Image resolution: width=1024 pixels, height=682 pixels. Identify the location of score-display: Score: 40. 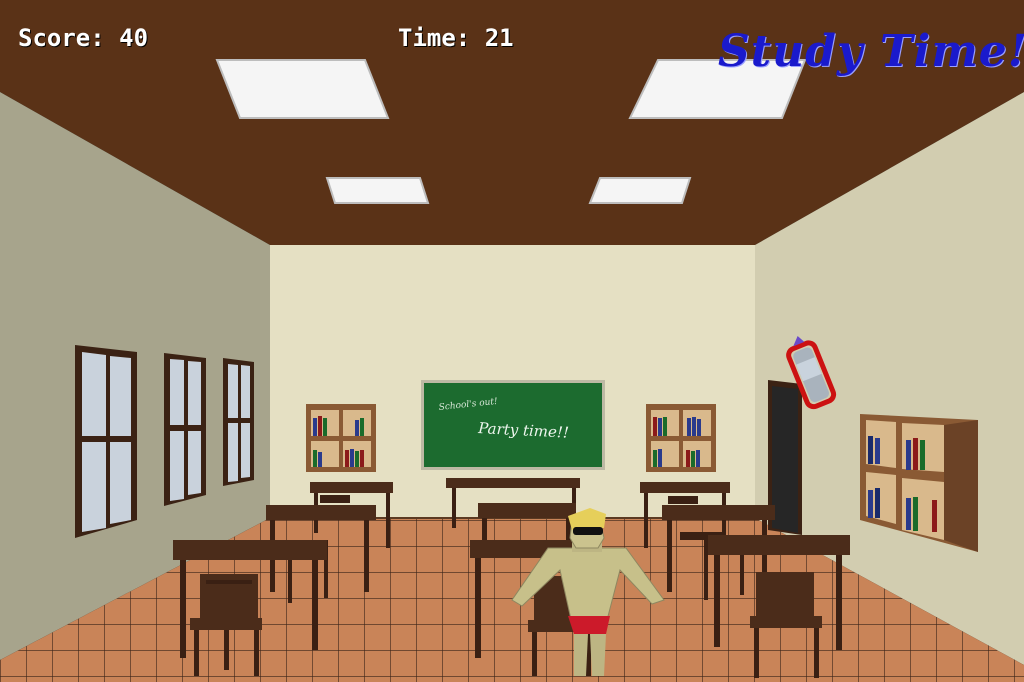
(83, 38).